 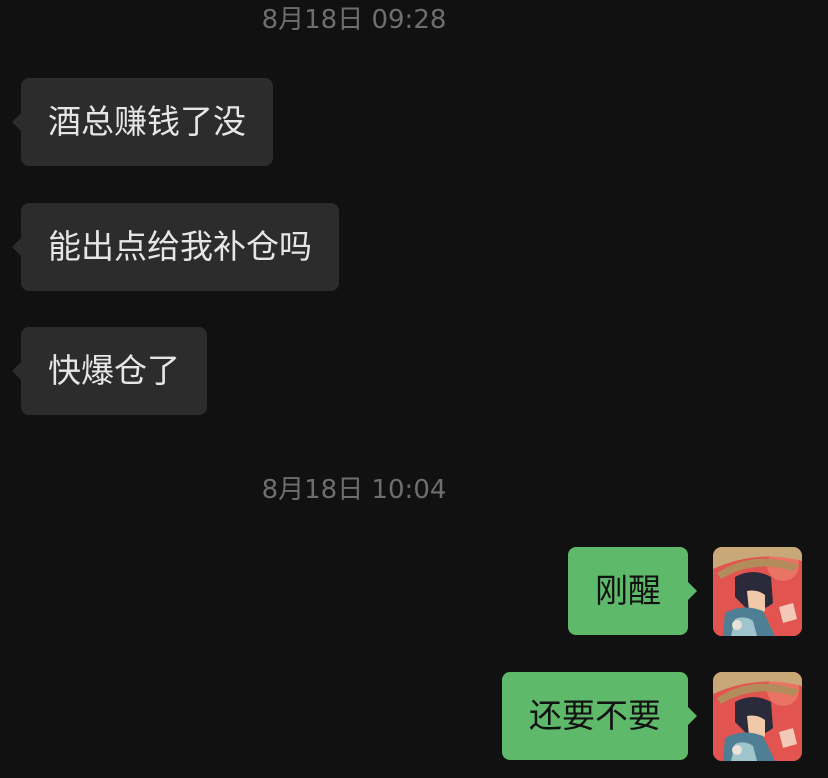 I want to click on timestamp: 8月18日 10:04, so click(x=354, y=490).